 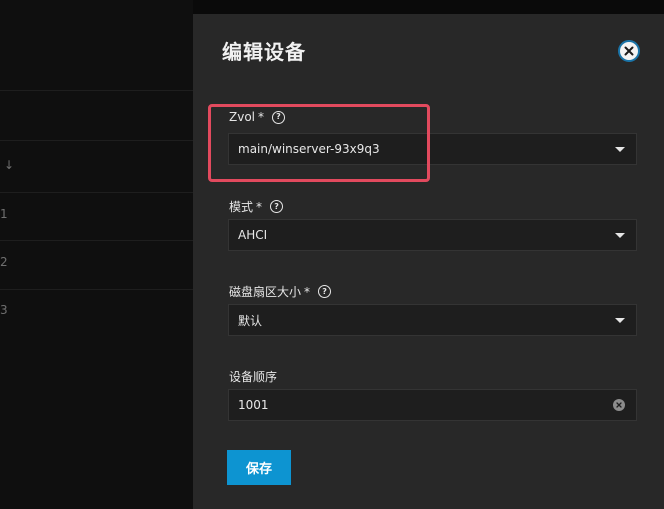 I want to click on table-row-index: 3, so click(x=4, y=310).